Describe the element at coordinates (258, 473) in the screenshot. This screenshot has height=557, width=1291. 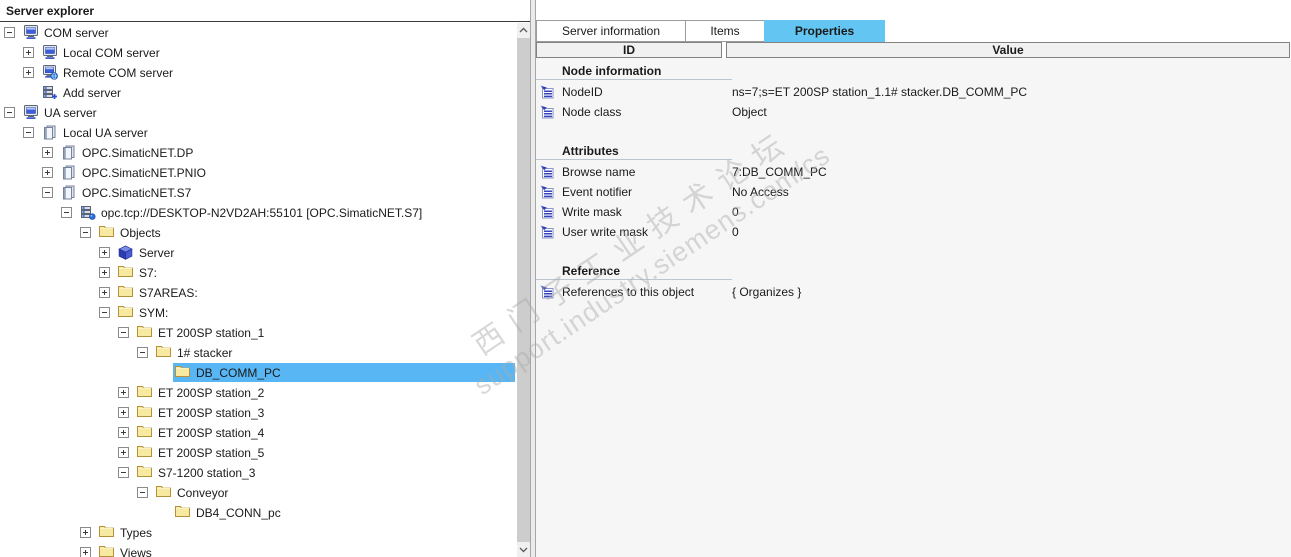
I see `tree-node: S7-1200 station_3` at that location.